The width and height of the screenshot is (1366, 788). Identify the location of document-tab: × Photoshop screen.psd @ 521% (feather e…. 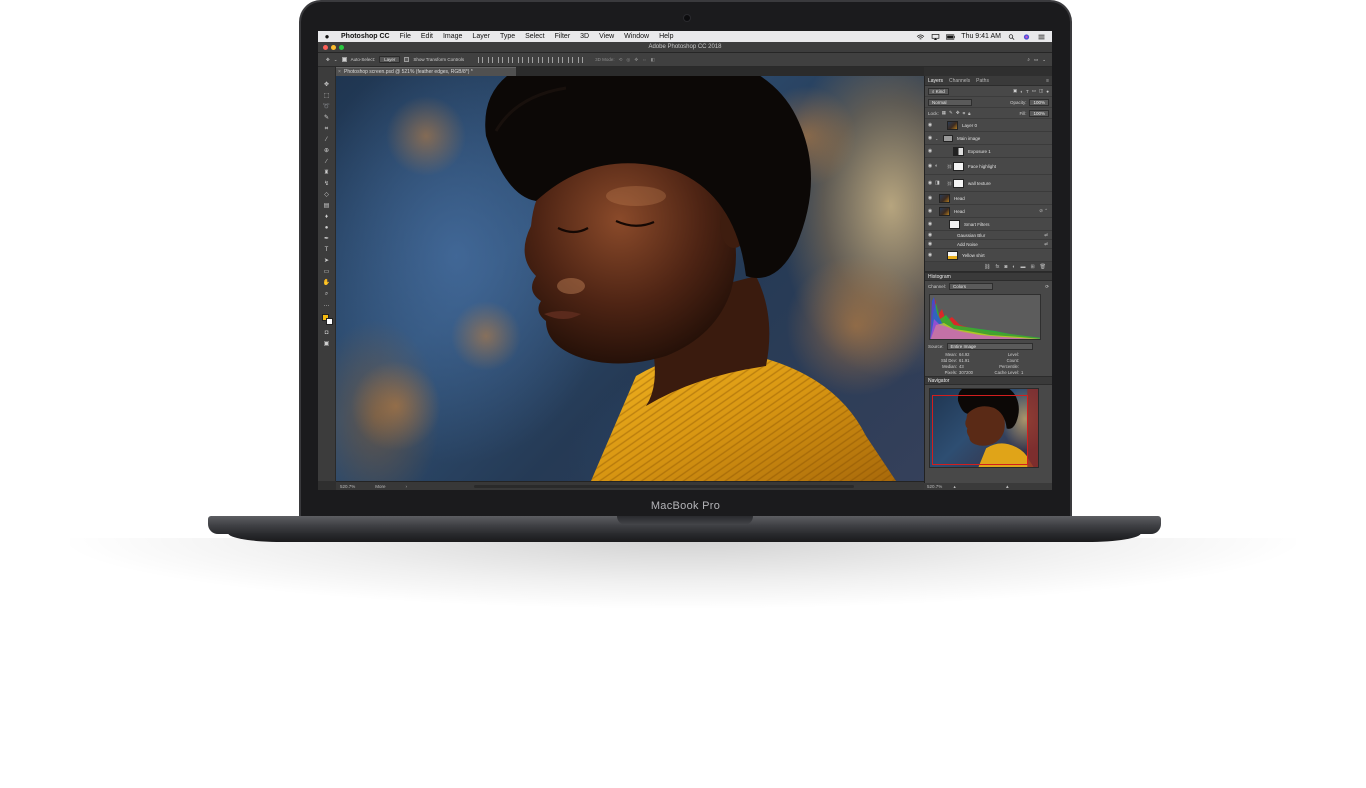
(426, 71).